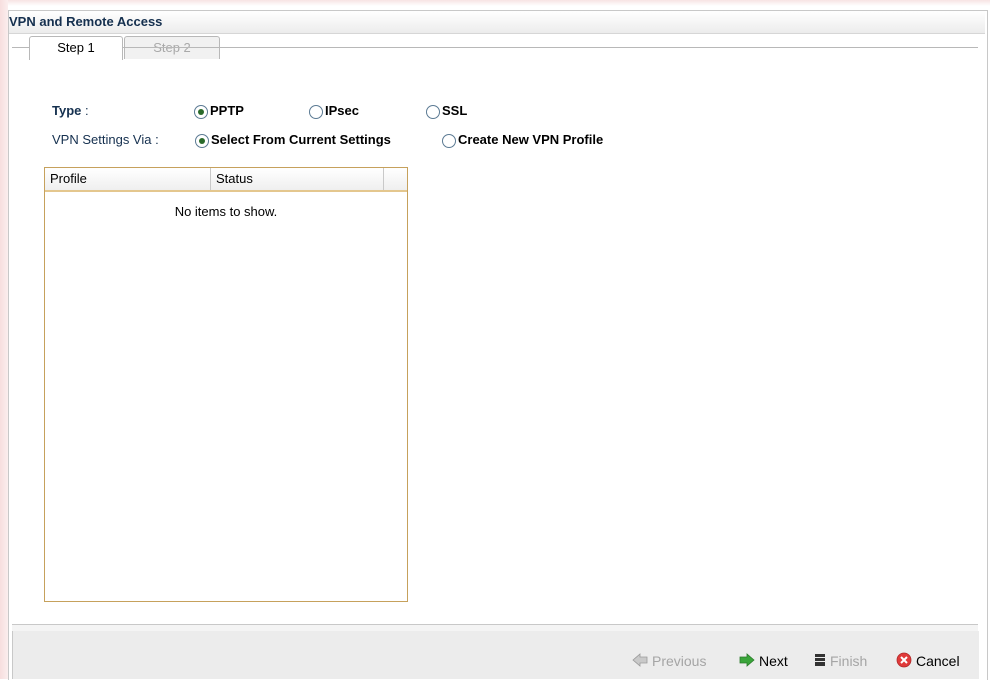 This screenshot has height=680, width=990. Describe the element at coordinates (495, 3) in the screenshot. I see `top-edge` at that location.